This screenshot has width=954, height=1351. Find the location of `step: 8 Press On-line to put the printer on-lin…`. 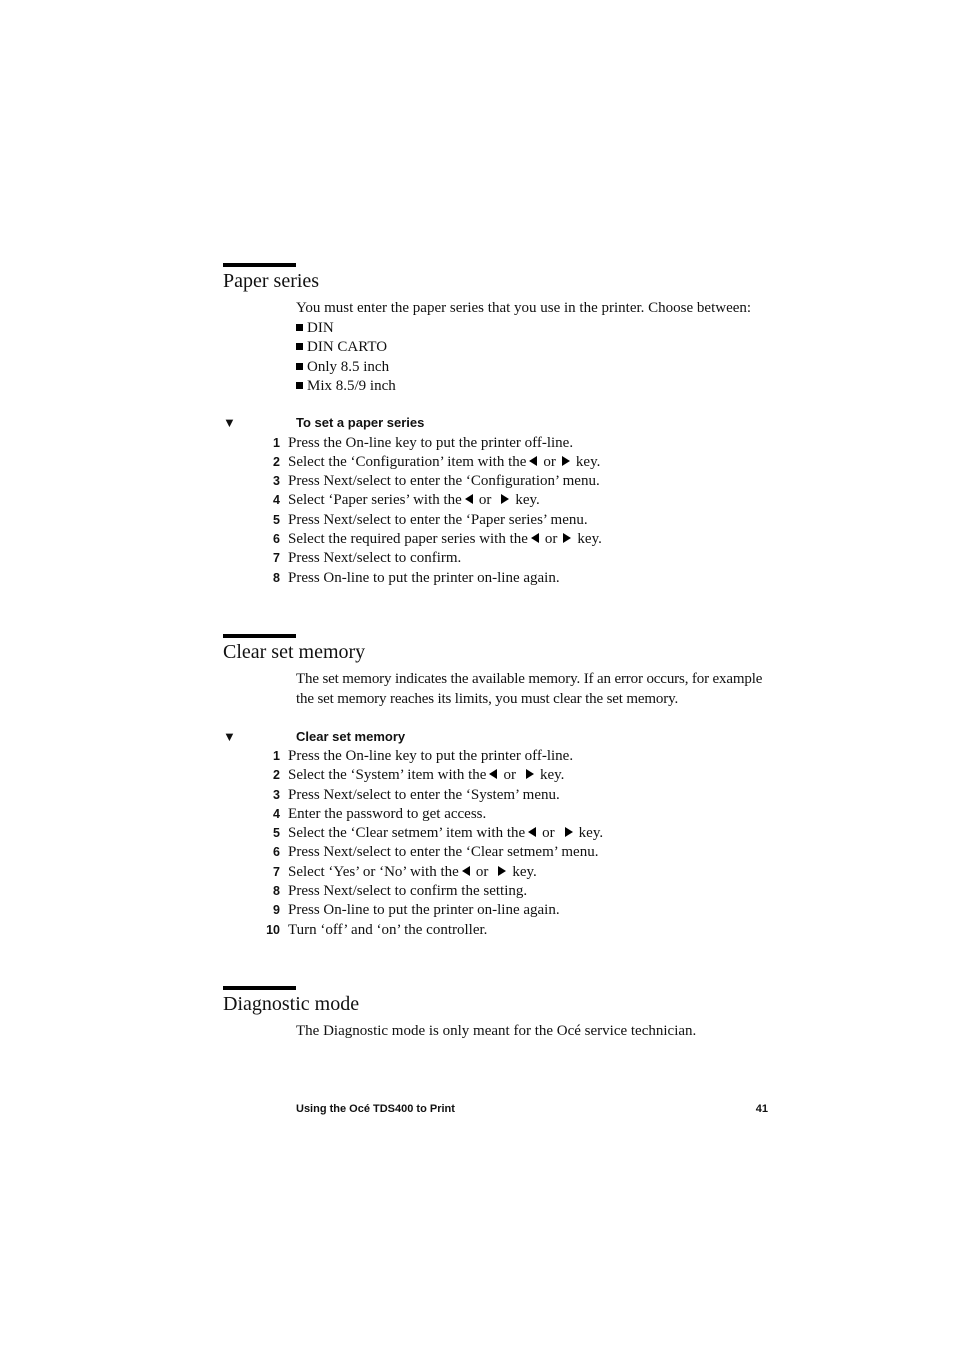

step: 8 Press On-line to put the printer on-lin… is located at coordinates (416, 577).